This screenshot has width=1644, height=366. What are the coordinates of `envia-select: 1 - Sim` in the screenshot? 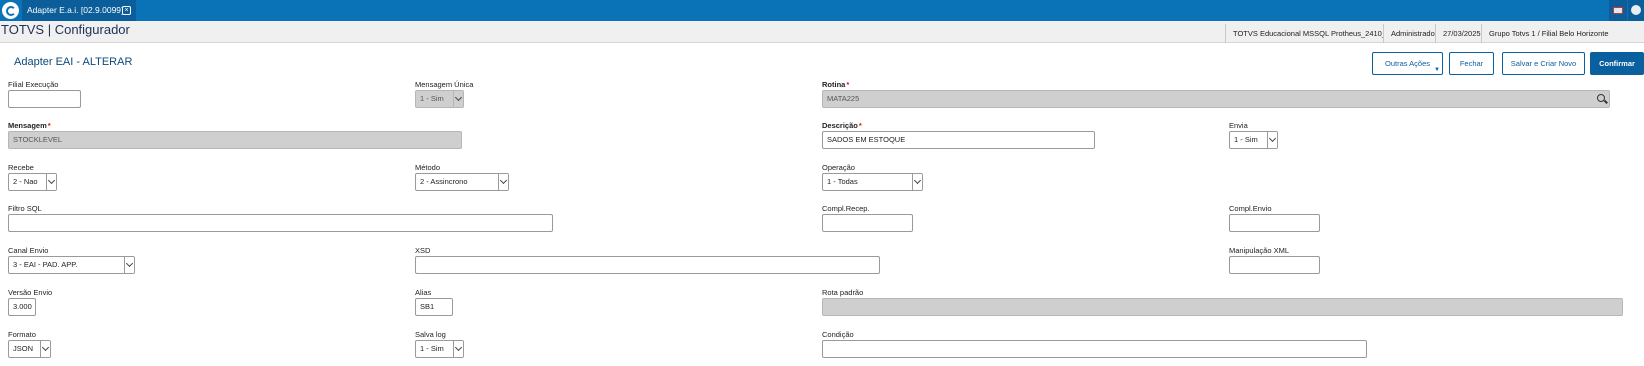 It's located at (1253, 140).